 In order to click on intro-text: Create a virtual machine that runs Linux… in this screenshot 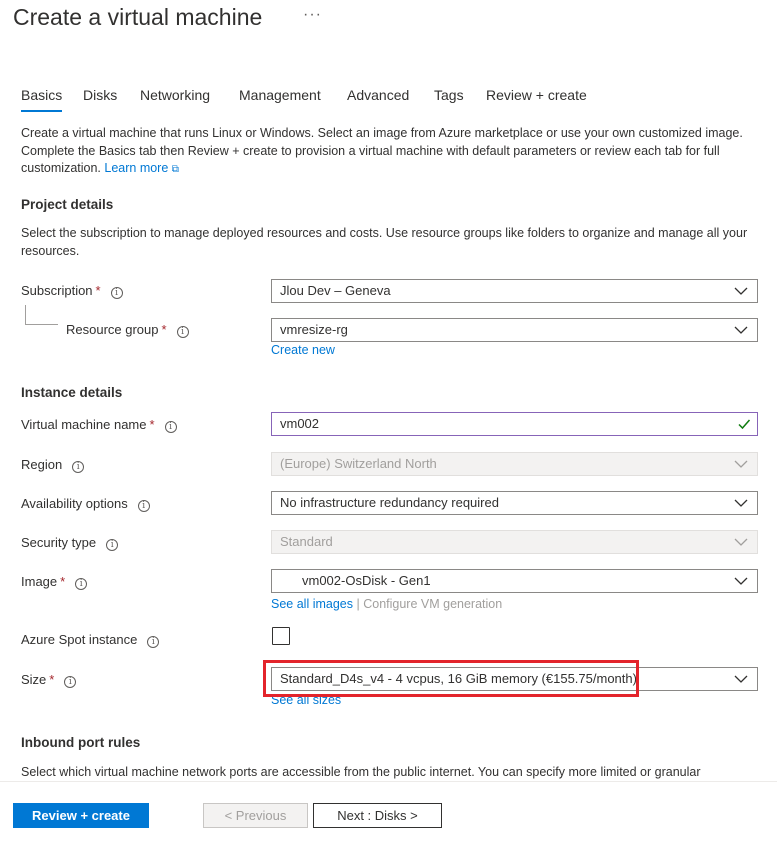, I will do `click(382, 150)`.